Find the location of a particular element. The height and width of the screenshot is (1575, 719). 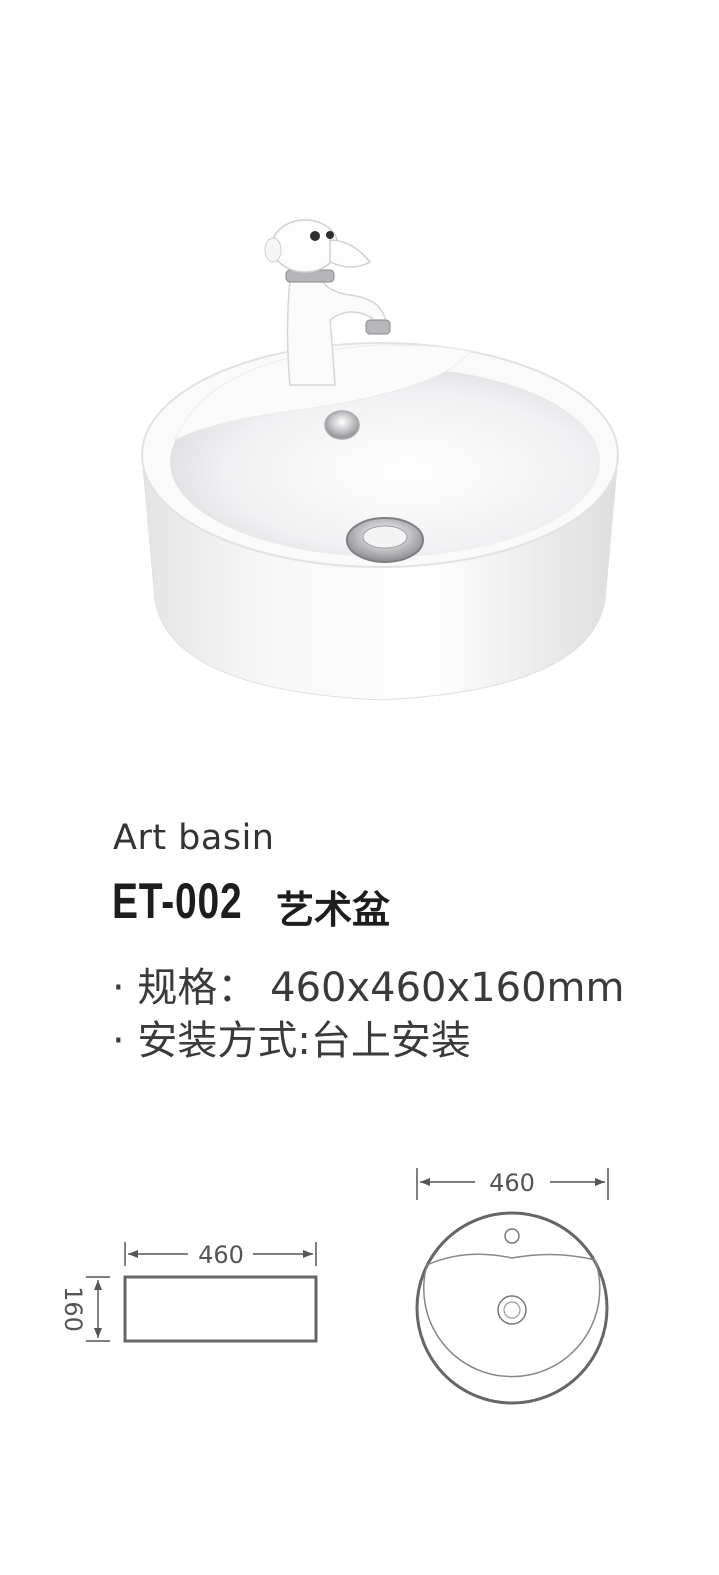

product-name-cn: 艺术盆 is located at coordinates (333, 910).